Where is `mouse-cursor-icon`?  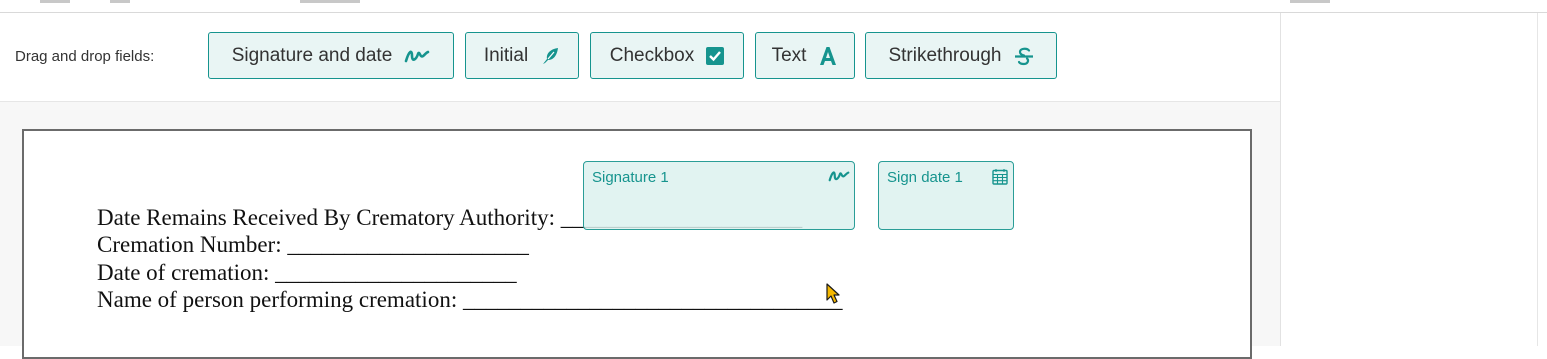 mouse-cursor-icon is located at coordinates (834, 296).